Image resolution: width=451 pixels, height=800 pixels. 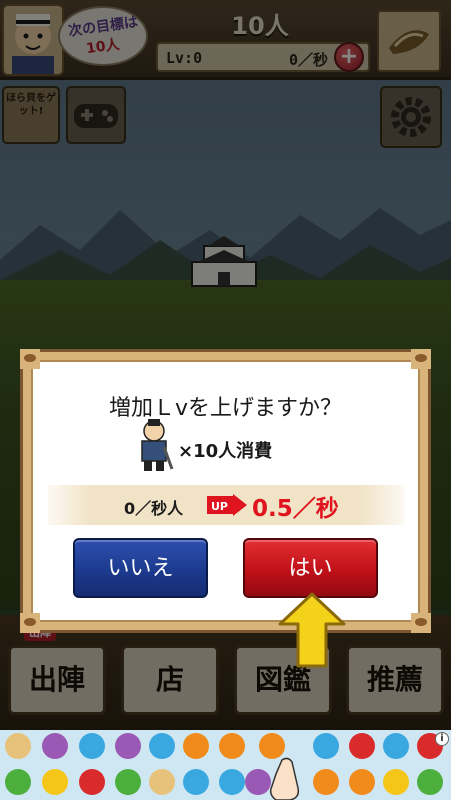 I want to click on ad-info-icon: i, so click(x=442, y=739).